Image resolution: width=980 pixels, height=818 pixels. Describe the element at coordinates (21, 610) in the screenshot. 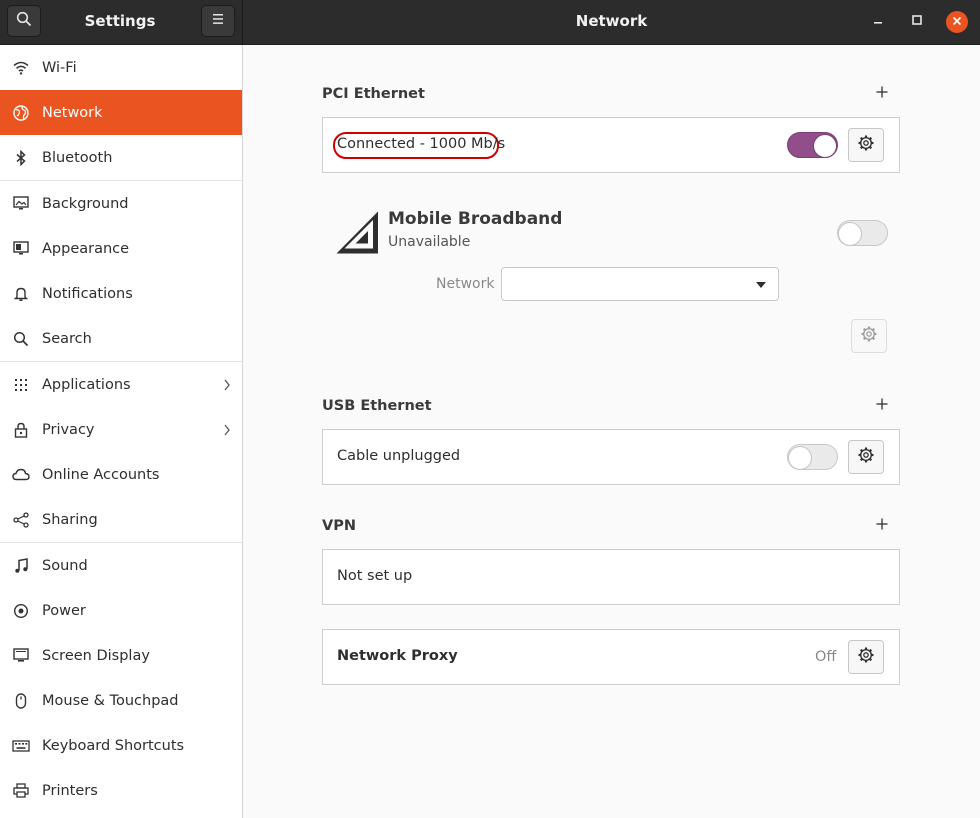

I see `power-icon` at that location.